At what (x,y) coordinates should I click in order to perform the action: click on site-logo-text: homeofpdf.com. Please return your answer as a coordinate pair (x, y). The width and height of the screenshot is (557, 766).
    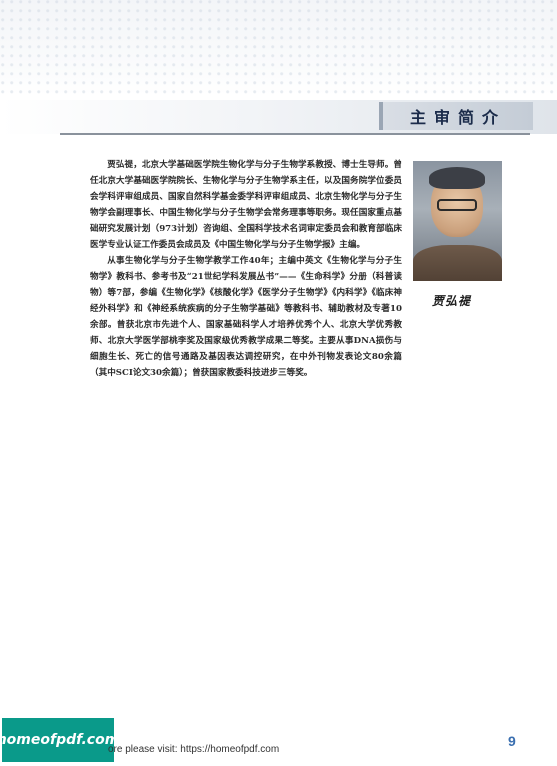
    Looking at the image, I should click on (60, 740).